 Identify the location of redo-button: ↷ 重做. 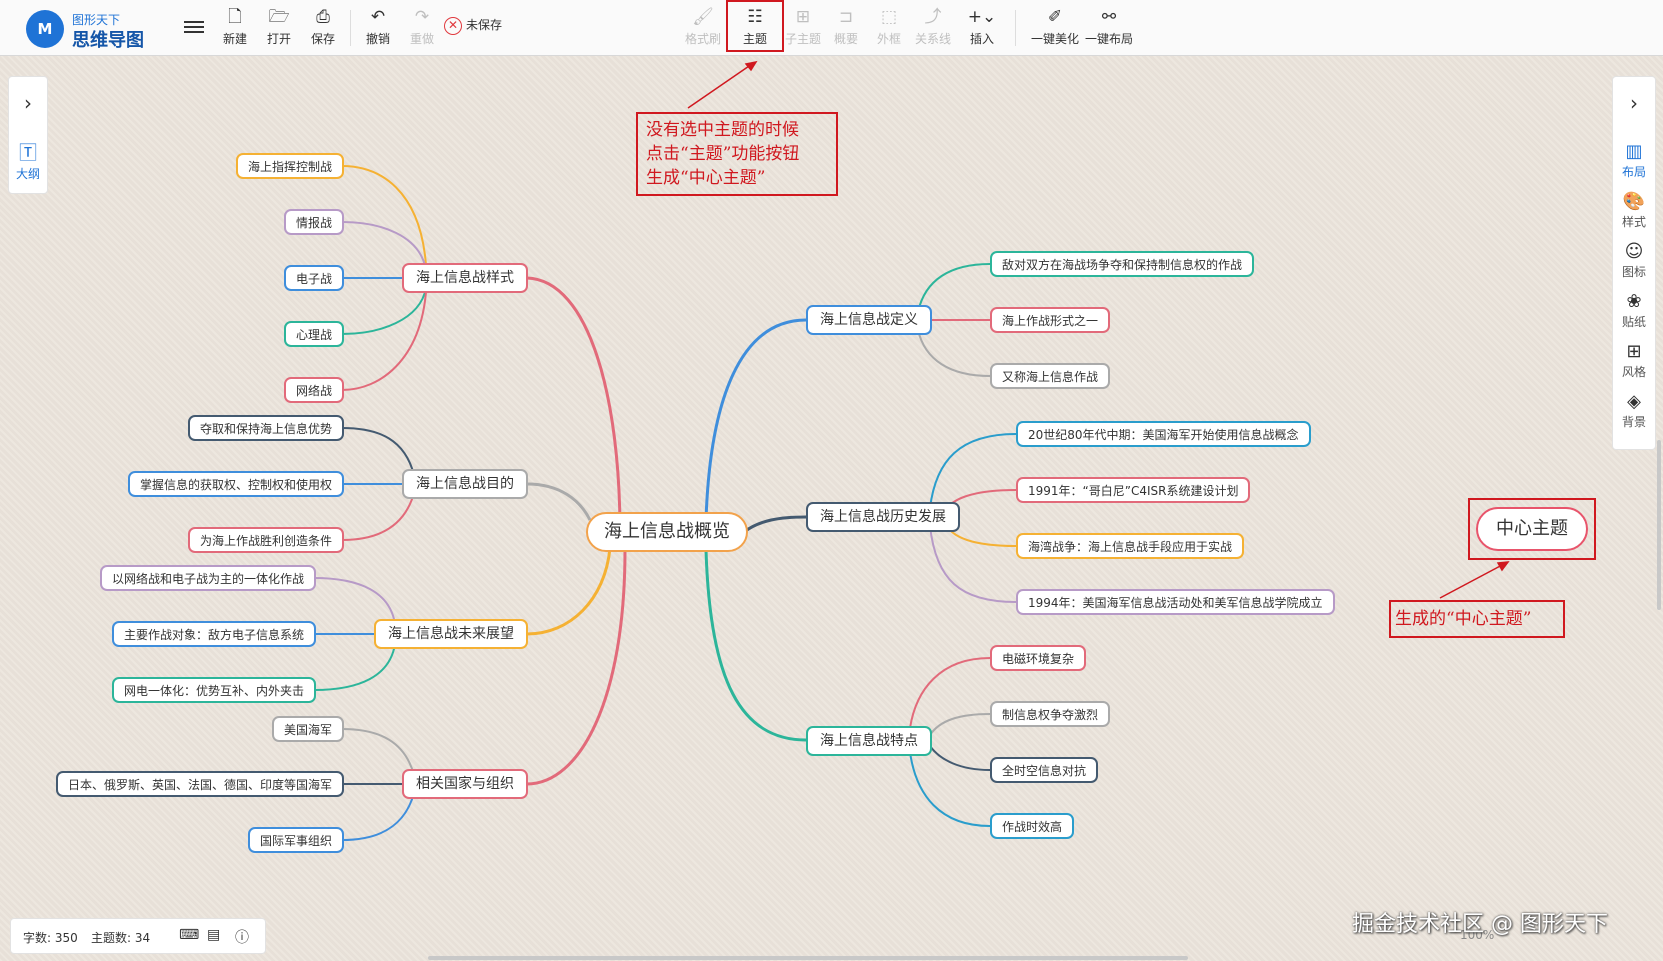
(422, 28).